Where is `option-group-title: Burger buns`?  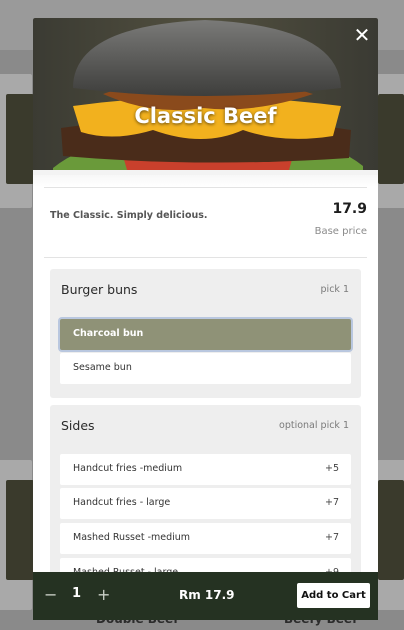
option-group-title: Burger buns is located at coordinates (99, 289).